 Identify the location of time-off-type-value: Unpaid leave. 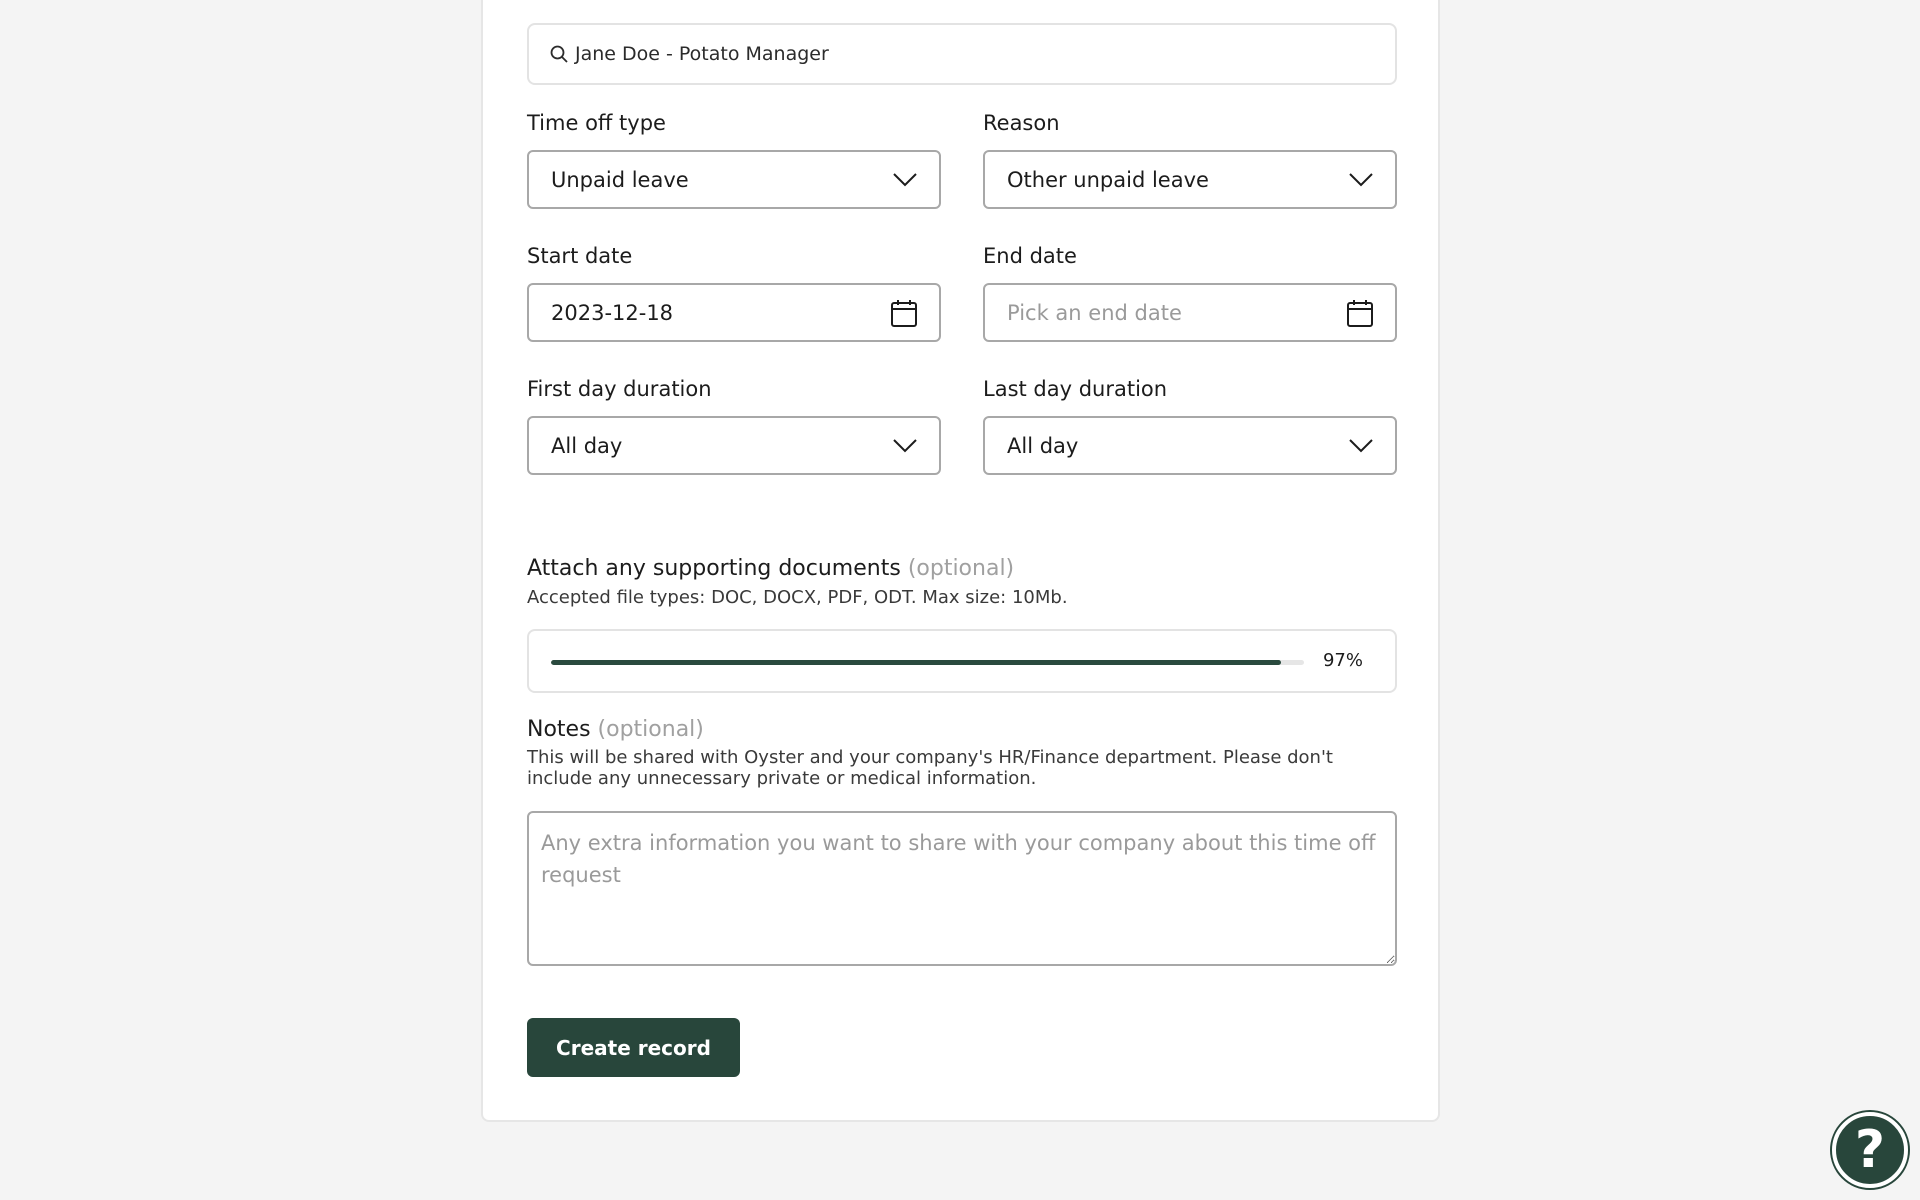
(620, 179).